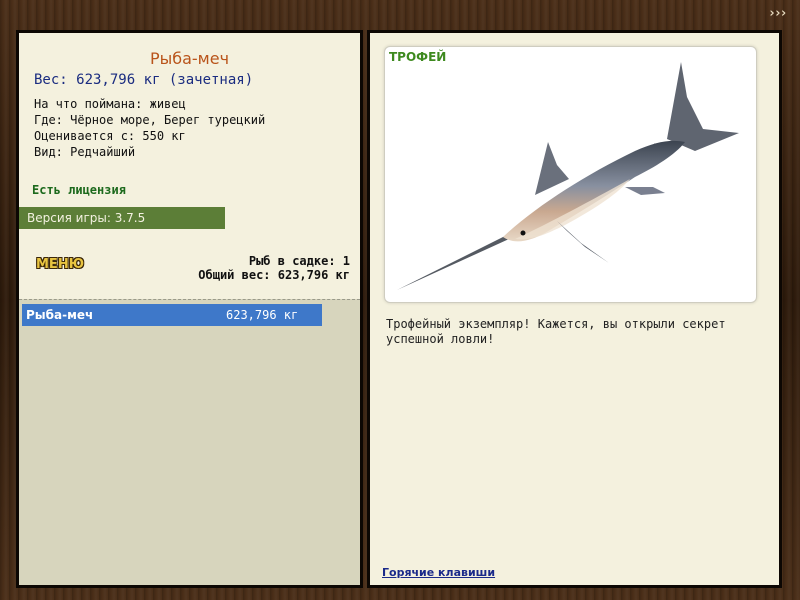 The image size is (800, 600). I want to click on trophy-label: ТРОФЕЙ, so click(418, 57).